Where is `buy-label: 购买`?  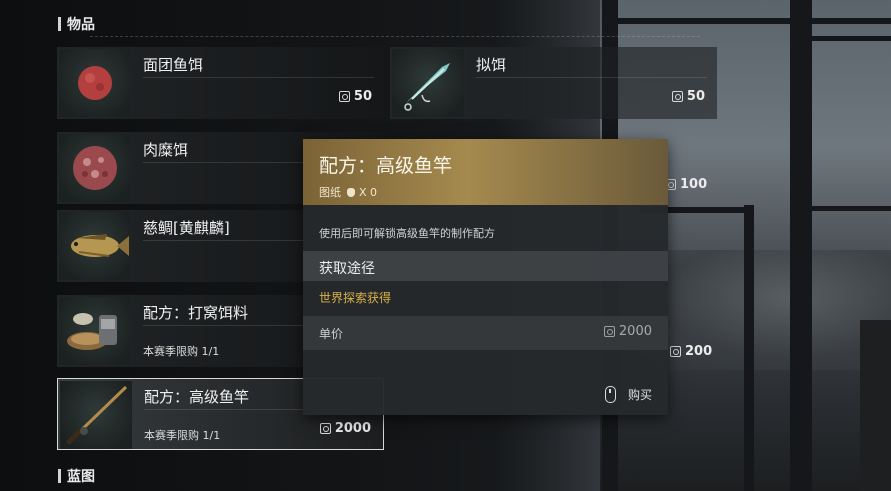
buy-label: 购买 is located at coordinates (639, 395).